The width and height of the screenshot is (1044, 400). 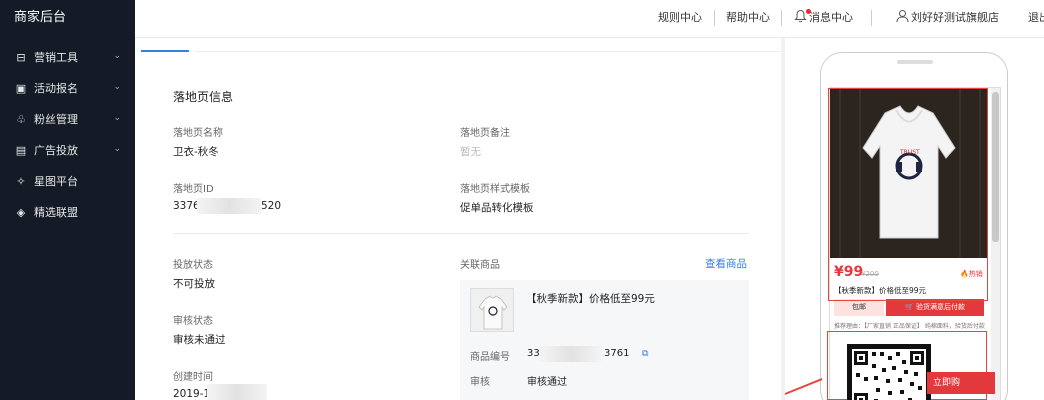 I want to click on section-title: 落地页信息, so click(x=203, y=97).